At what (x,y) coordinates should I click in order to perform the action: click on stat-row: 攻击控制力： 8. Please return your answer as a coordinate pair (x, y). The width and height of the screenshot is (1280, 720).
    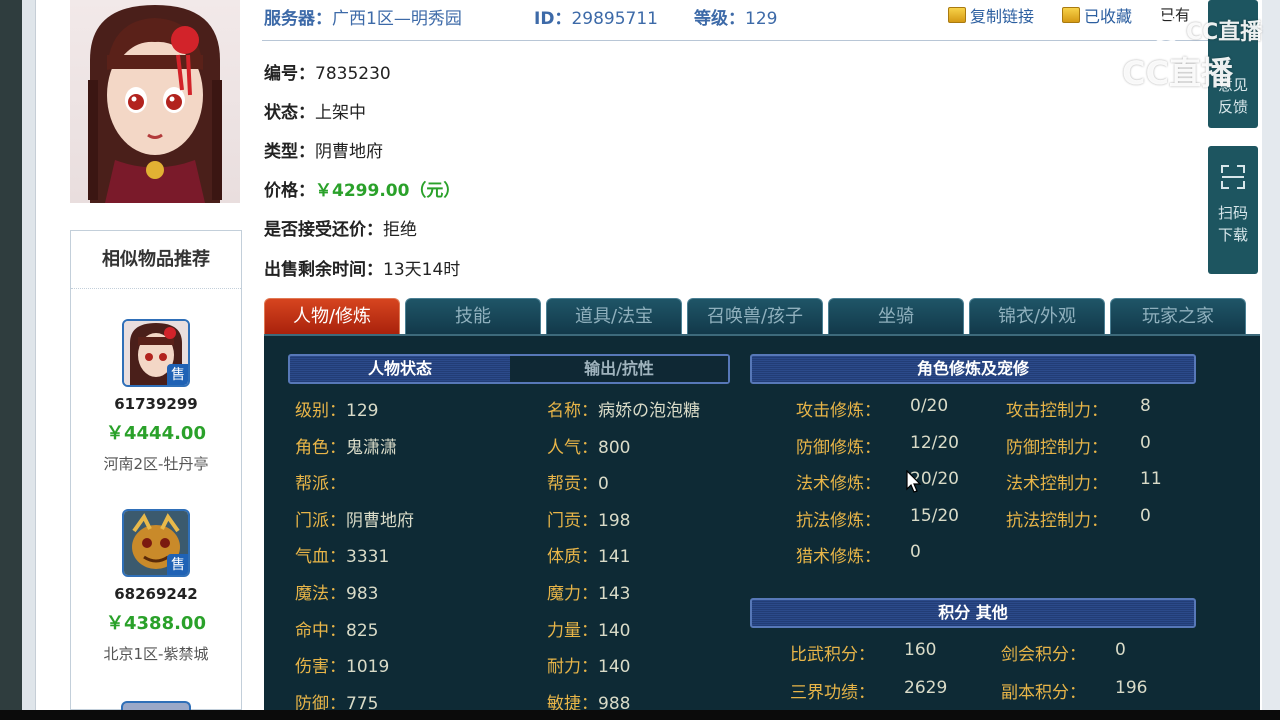
    Looking at the image, I should click on (1078, 408).